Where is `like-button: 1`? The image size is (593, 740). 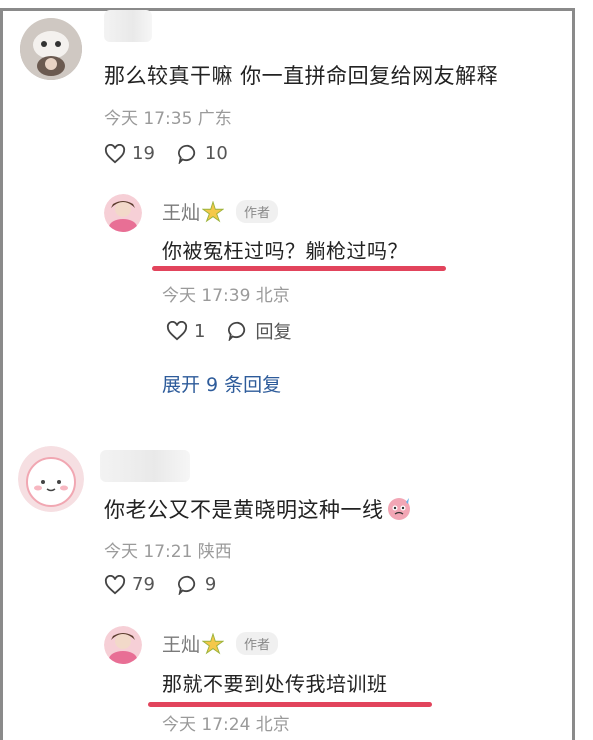 like-button: 1 is located at coordinates (185, 331).